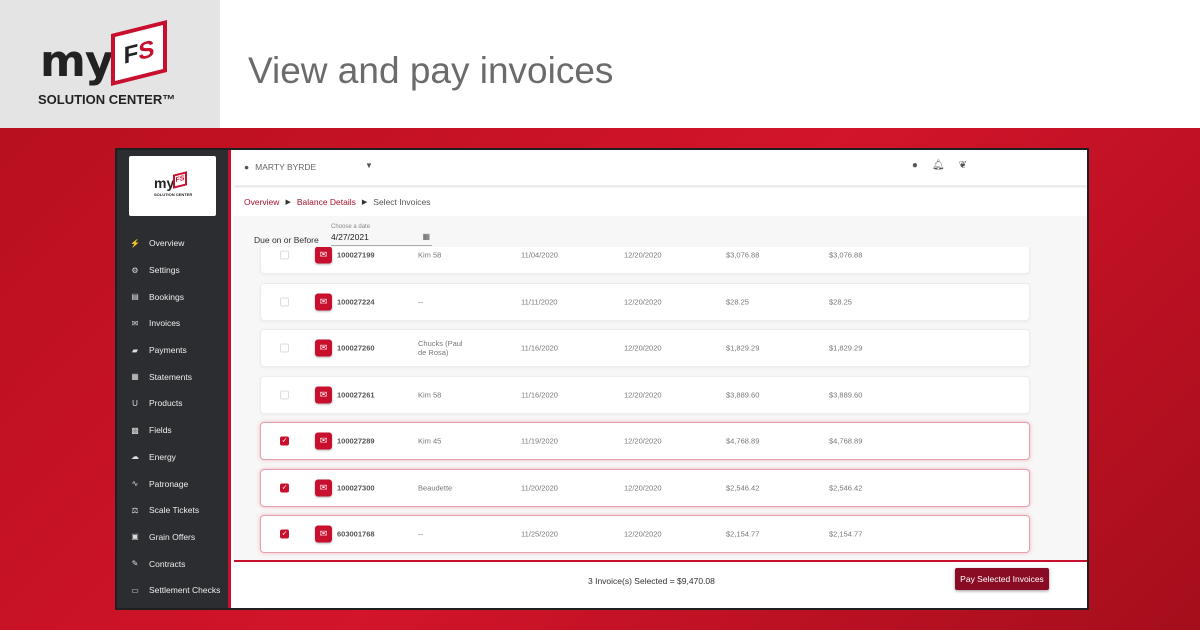 The width and height of the screenshot is (1200, 630). What do you see at coordinates (167, 563) in the screenshot?
I see `sidebar-item-label: Contracts` at bounding box center [167, 563].